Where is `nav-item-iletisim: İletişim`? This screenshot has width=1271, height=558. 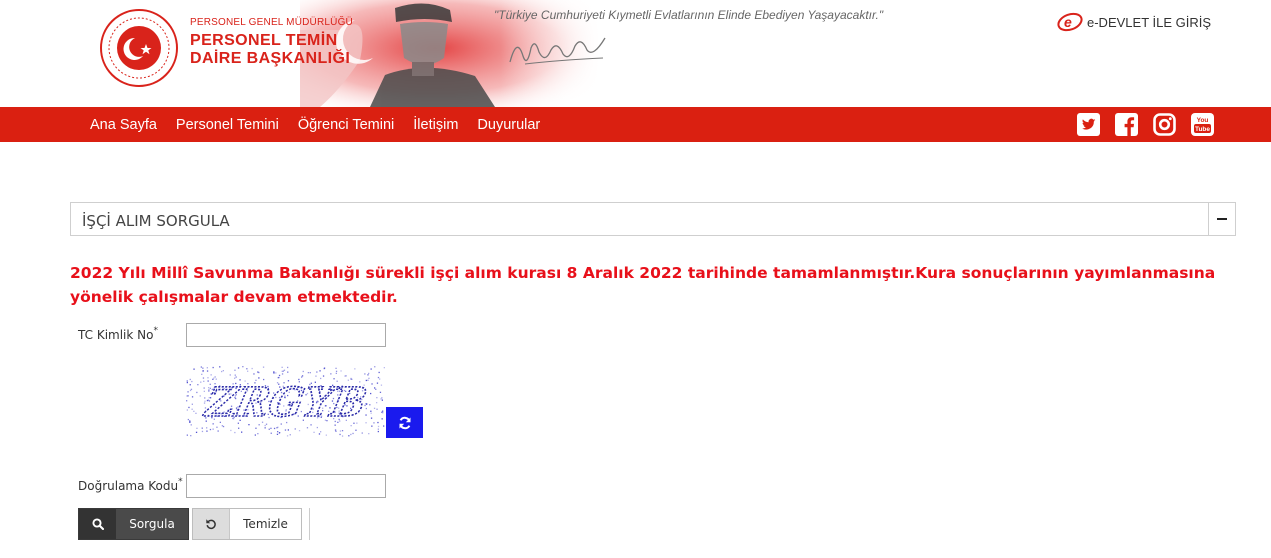
nav-item-iletisim: İletişim is located at coordinates (435, 125).